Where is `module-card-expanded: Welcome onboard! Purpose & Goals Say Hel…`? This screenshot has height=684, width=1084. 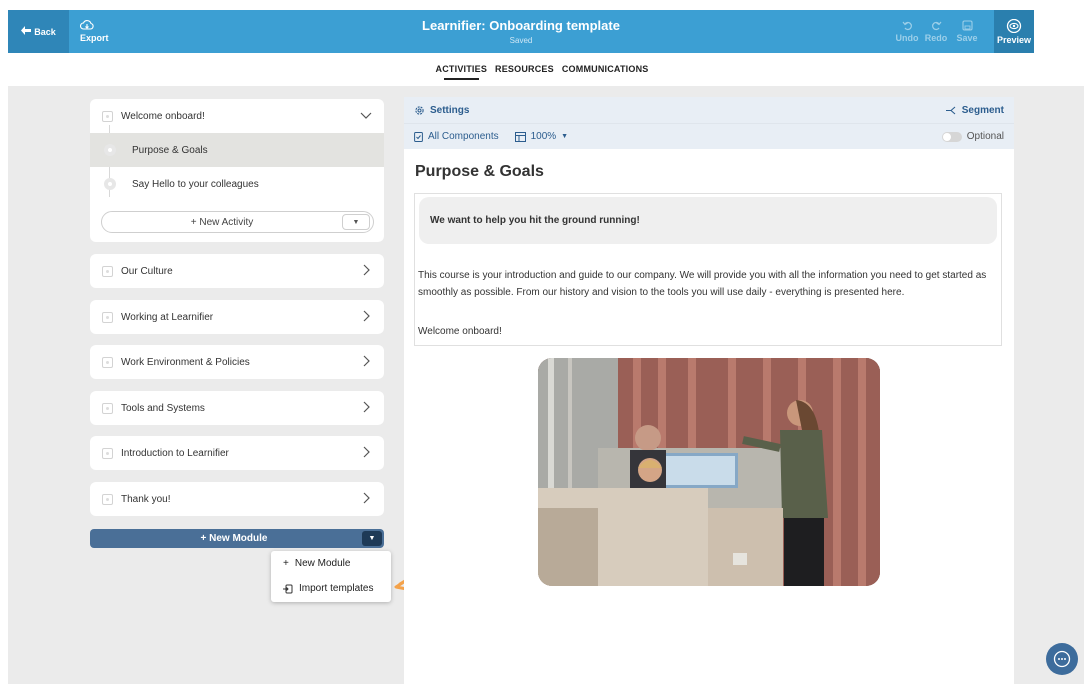
module-card-expanded: Welcome onboard! Purpose & Goals Say Hel… is located at coordinates (237, 170).